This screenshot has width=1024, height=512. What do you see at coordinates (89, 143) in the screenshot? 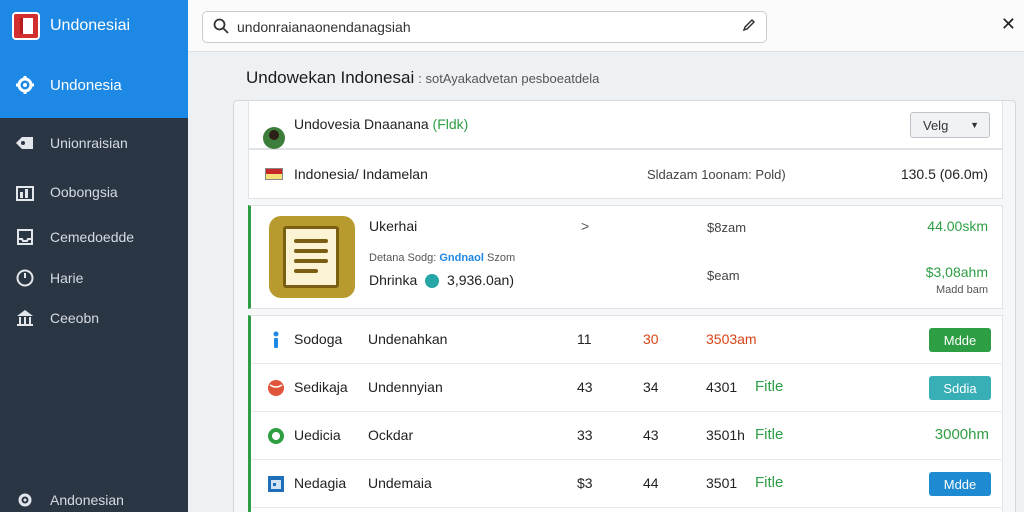
I see `sidebar-item-label: Unionraisian` at bounding box center [89, 143].